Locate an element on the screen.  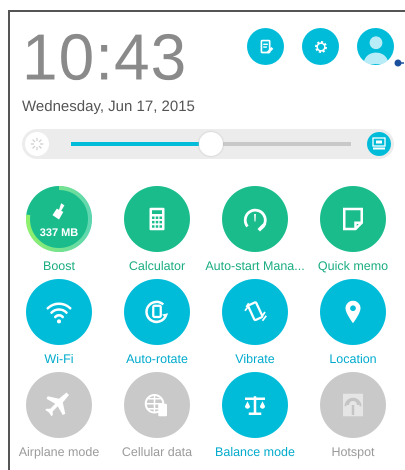
profile-button is located at coordinates (375, 46).